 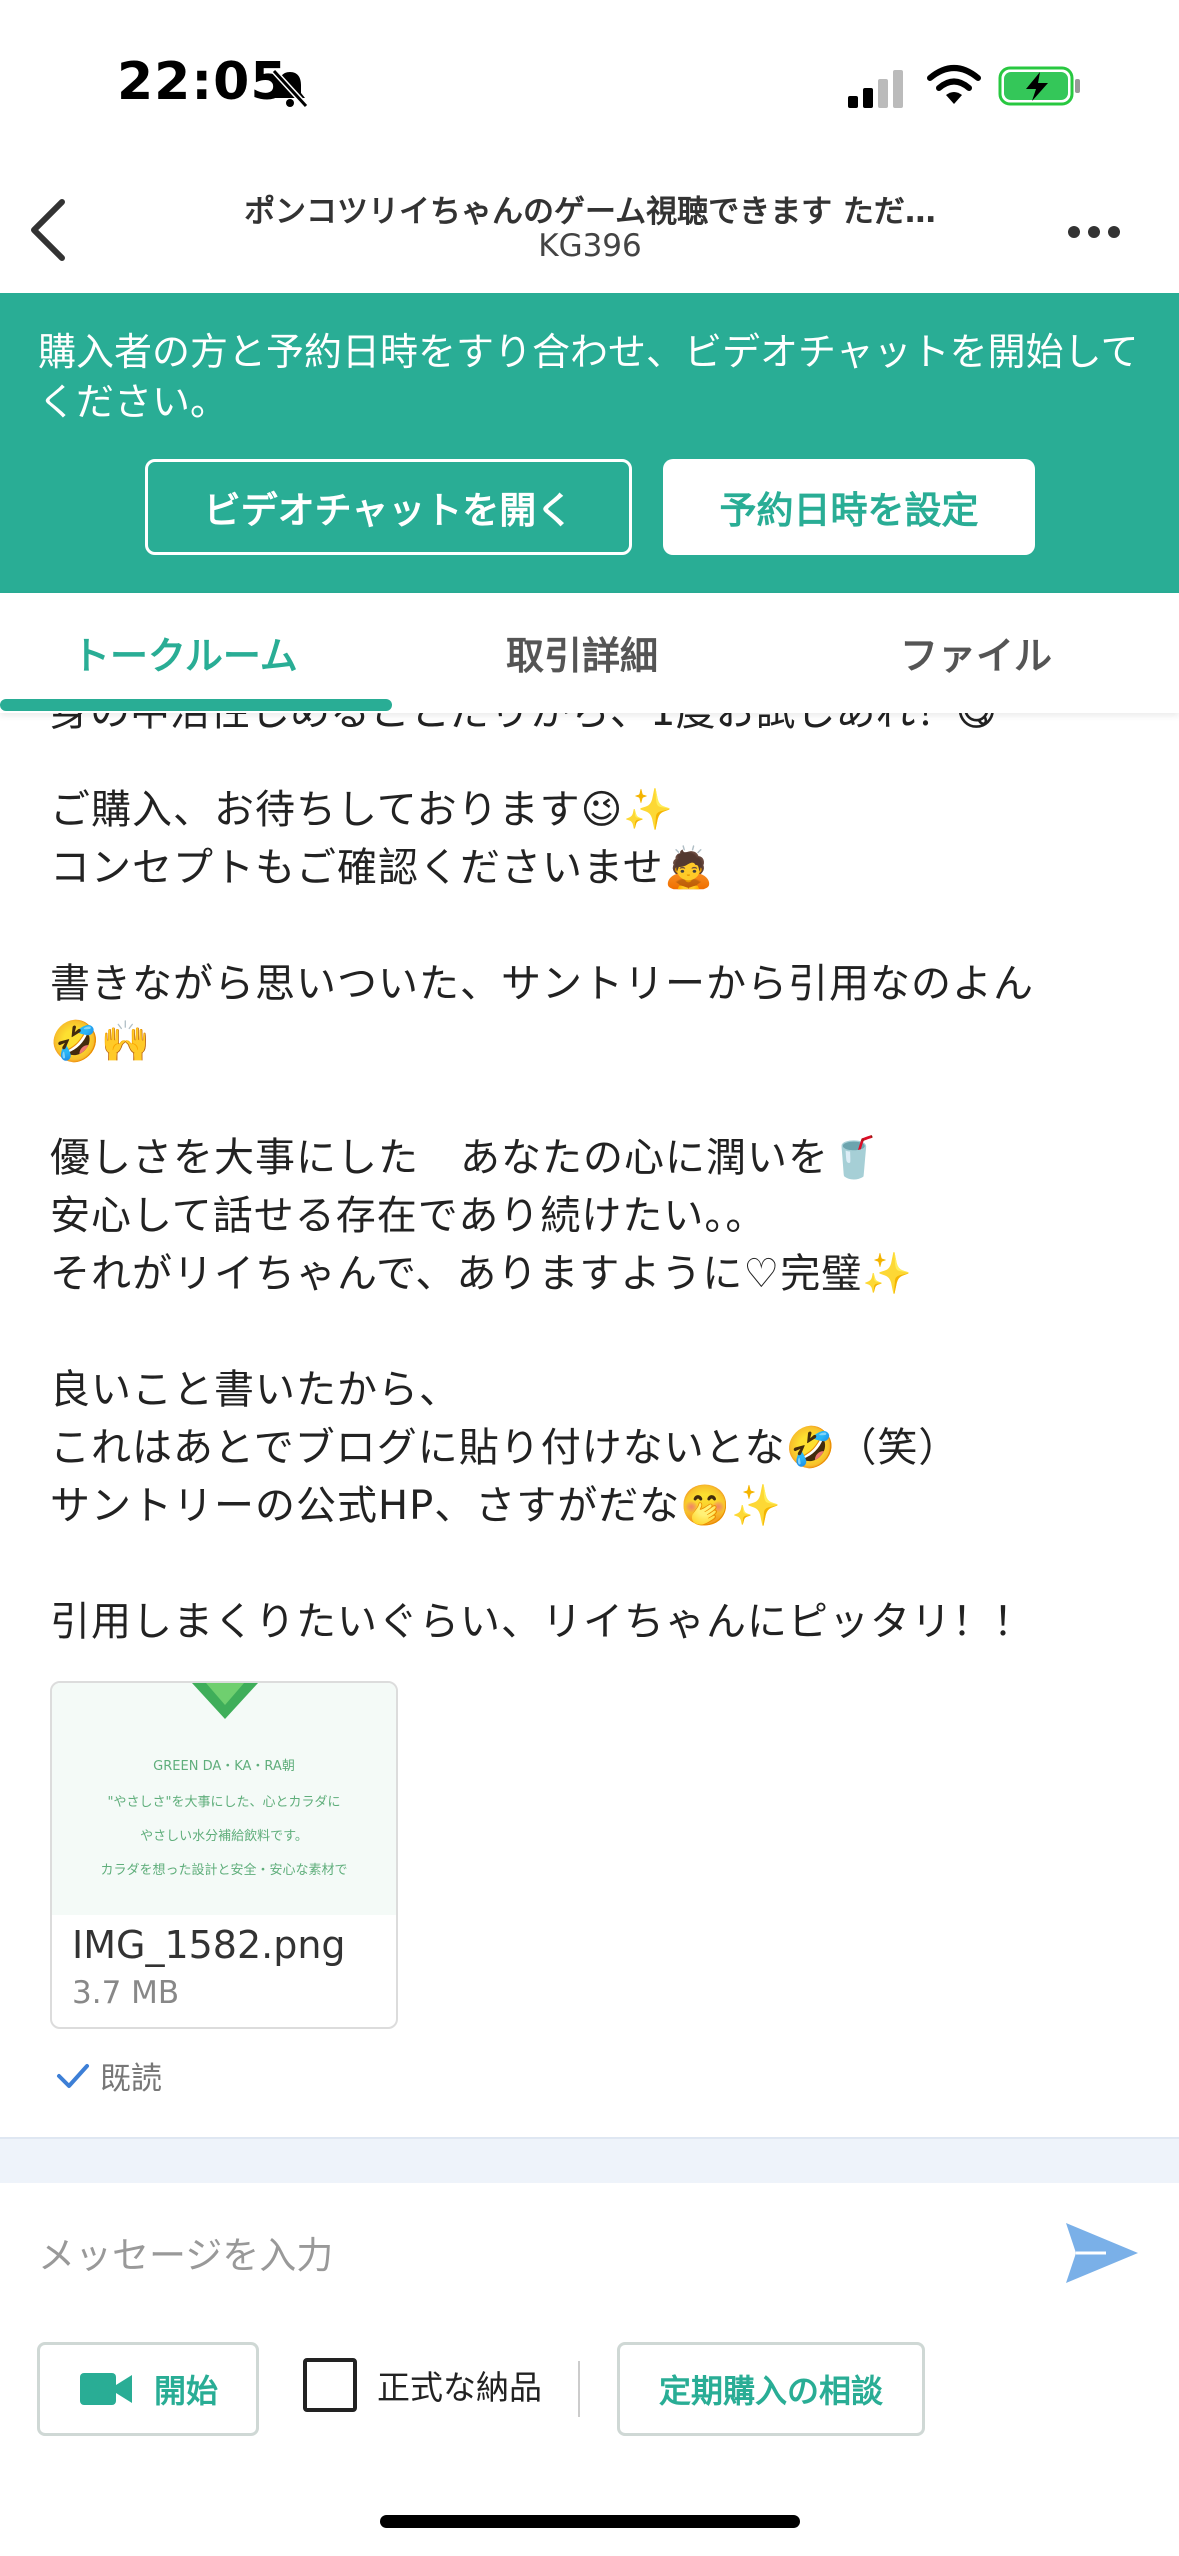 What do you see at coordinates (225, 1701) in the screenshot?
I see `brand-logo-icon` at bounding box center [225, 1701].